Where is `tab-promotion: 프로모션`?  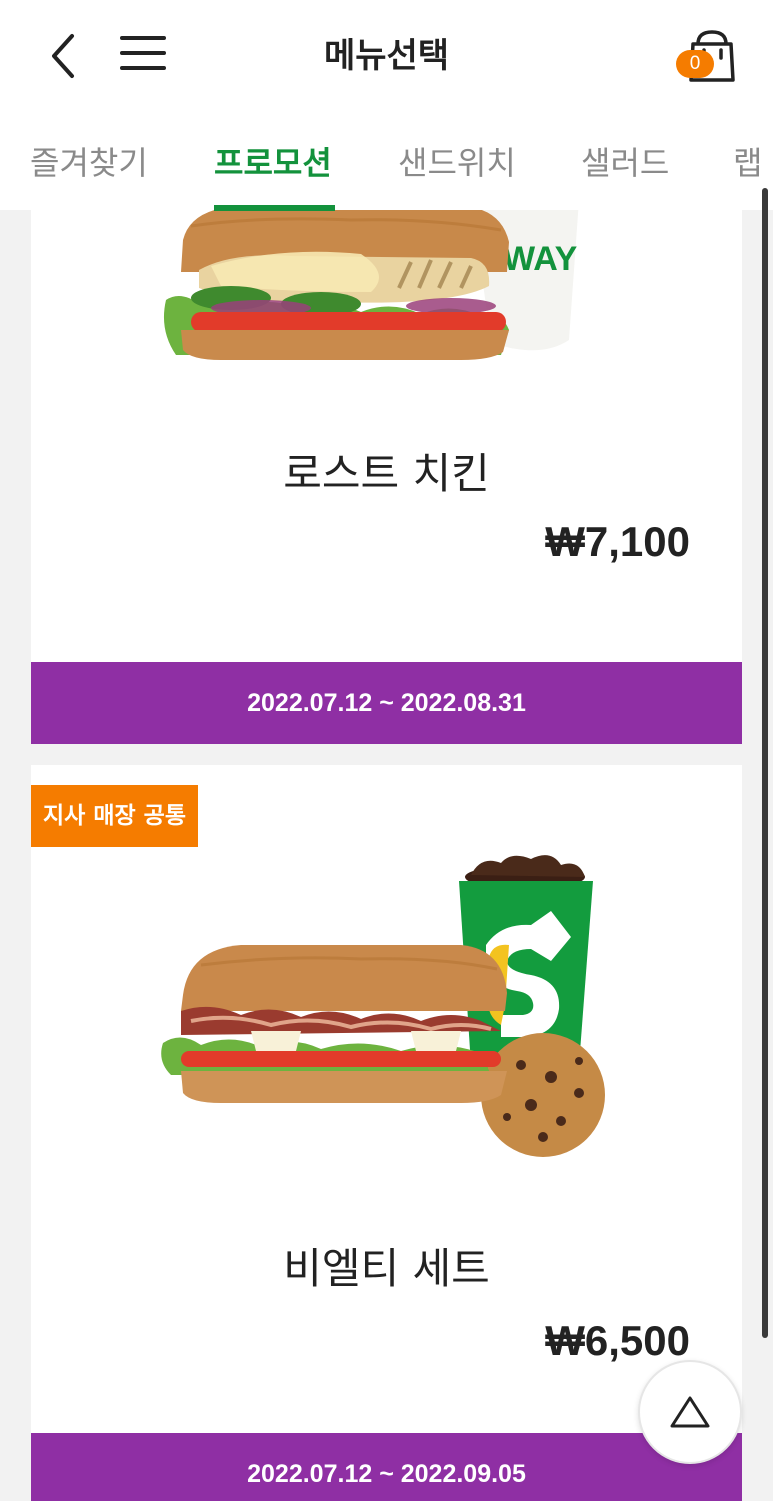
tab-promotion: 프로모션 is located at coordinates (273, 161).